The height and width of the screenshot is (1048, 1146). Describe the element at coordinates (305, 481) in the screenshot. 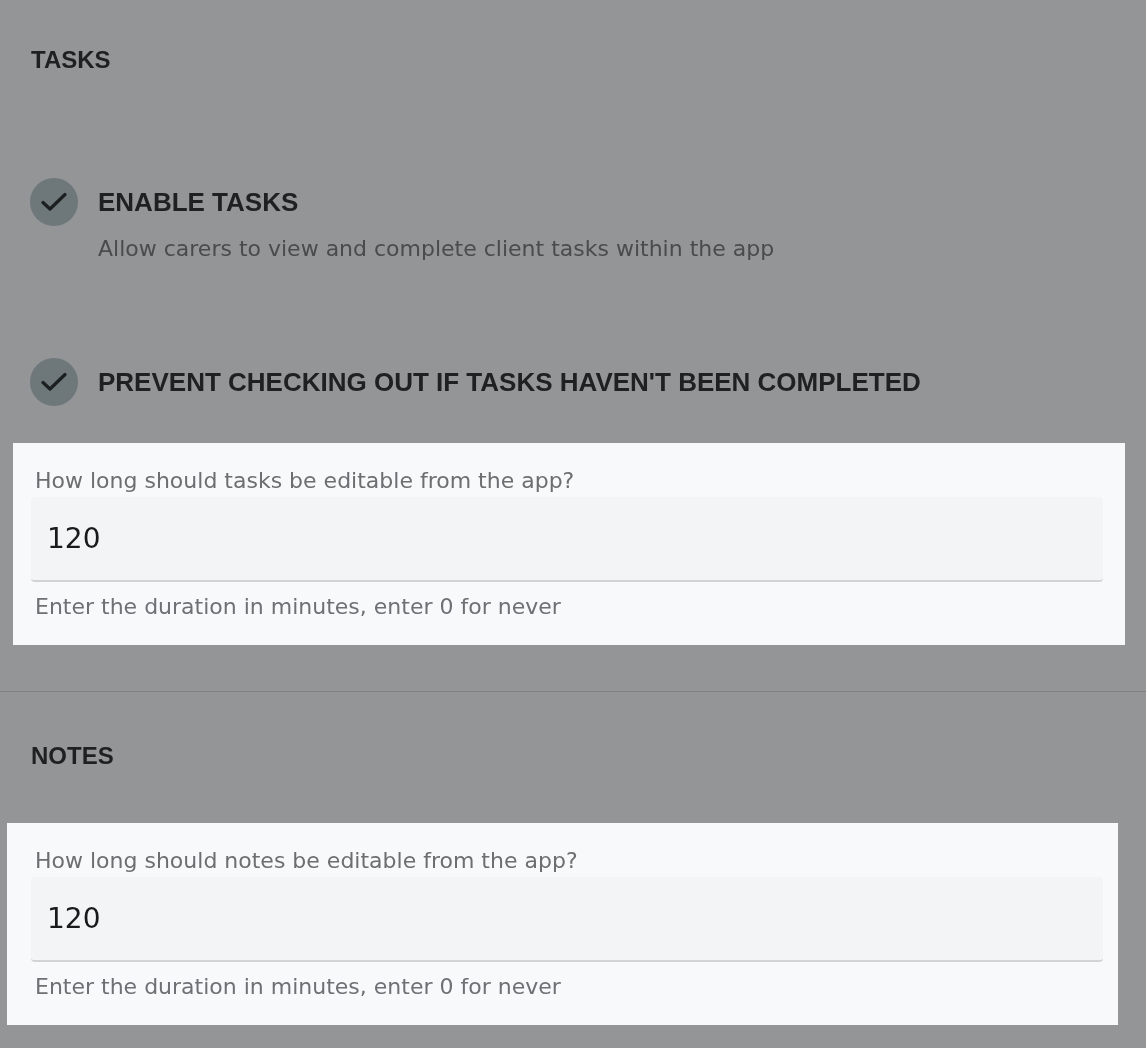

I see `field-label: How long should tasks be editable from the app?` at that location.